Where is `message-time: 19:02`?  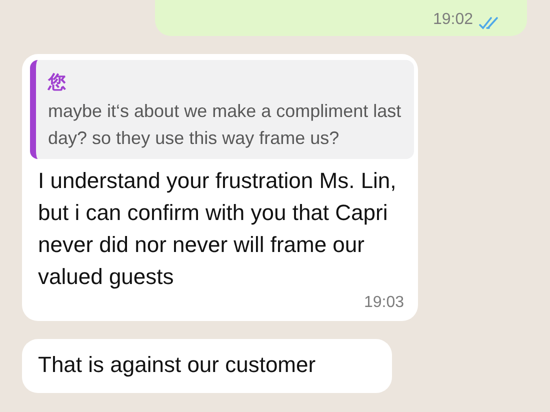 message-time: 19:02 is located at coordinates (452, 20).